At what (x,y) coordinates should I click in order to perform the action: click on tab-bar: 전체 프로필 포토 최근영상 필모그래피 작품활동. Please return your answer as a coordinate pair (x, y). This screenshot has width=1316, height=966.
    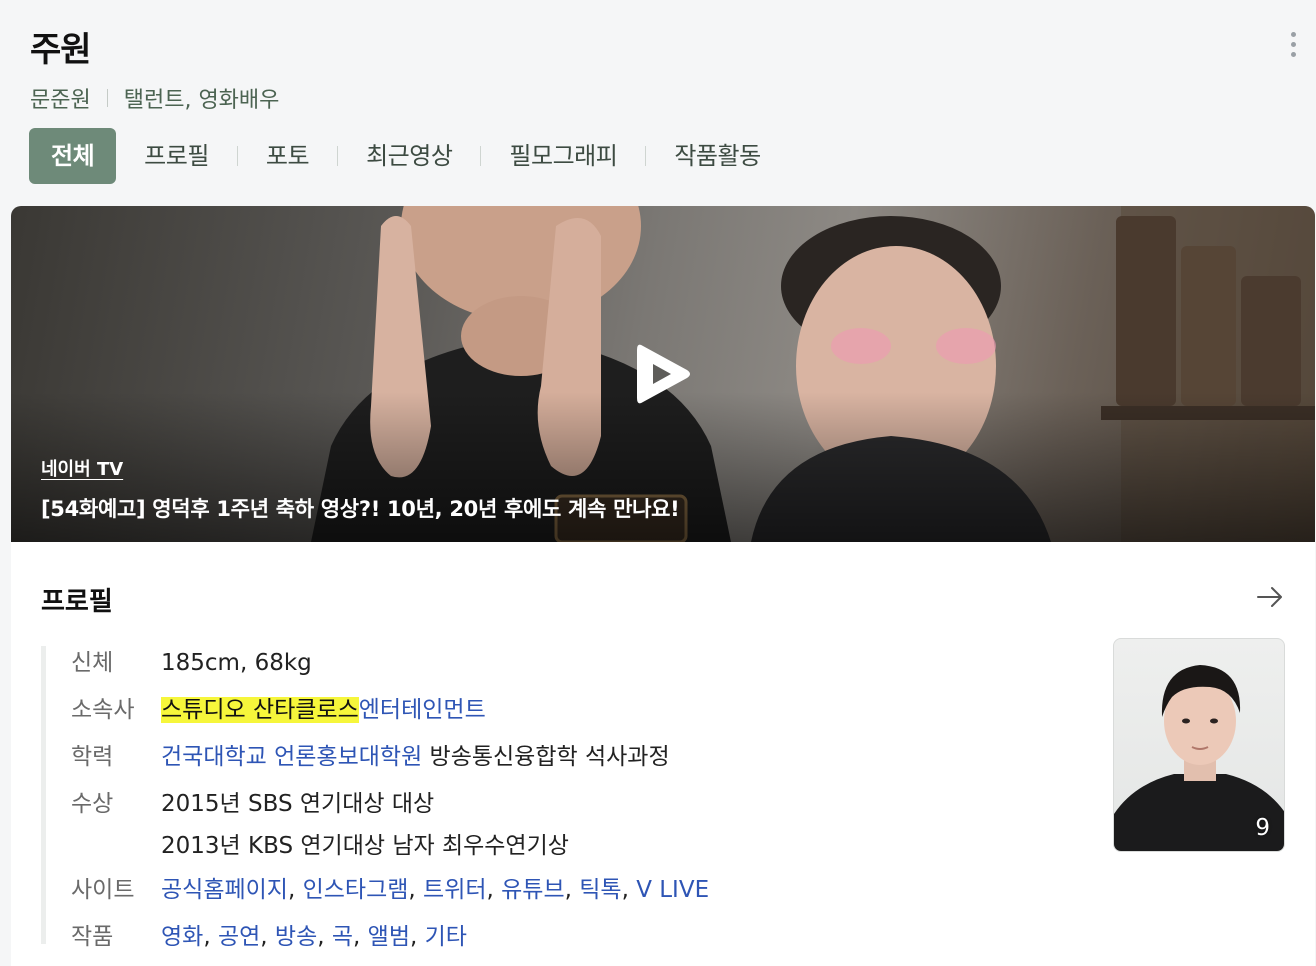
    Looking at the image, I should click on (409, 156).